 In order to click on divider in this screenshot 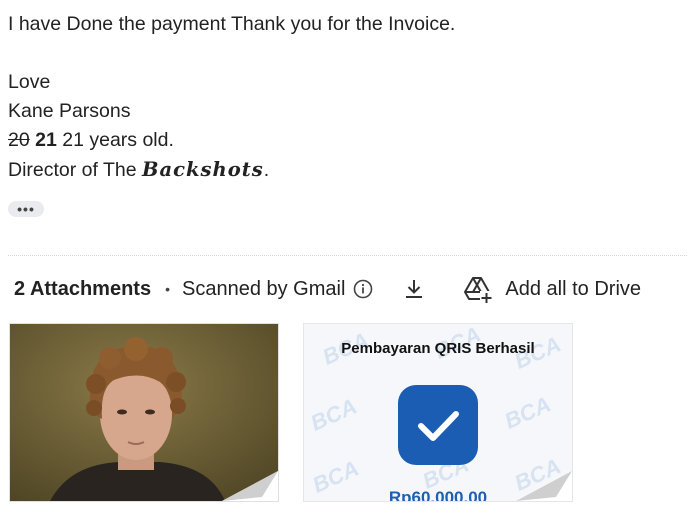, I will do `click(347, 255)`.